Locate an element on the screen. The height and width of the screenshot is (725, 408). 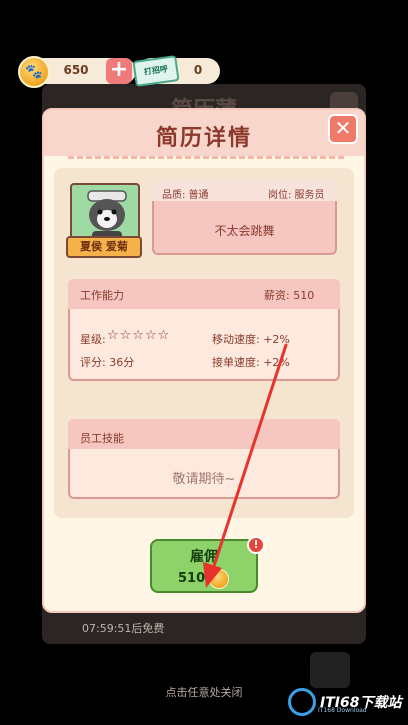
alert-badge: ! is located at coordinates (256, 545).